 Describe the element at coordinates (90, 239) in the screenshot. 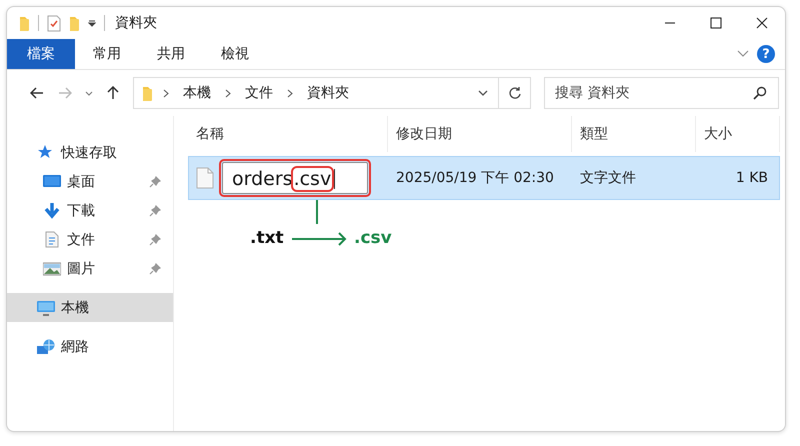

I see `sidebar-item: 文件` at that location.